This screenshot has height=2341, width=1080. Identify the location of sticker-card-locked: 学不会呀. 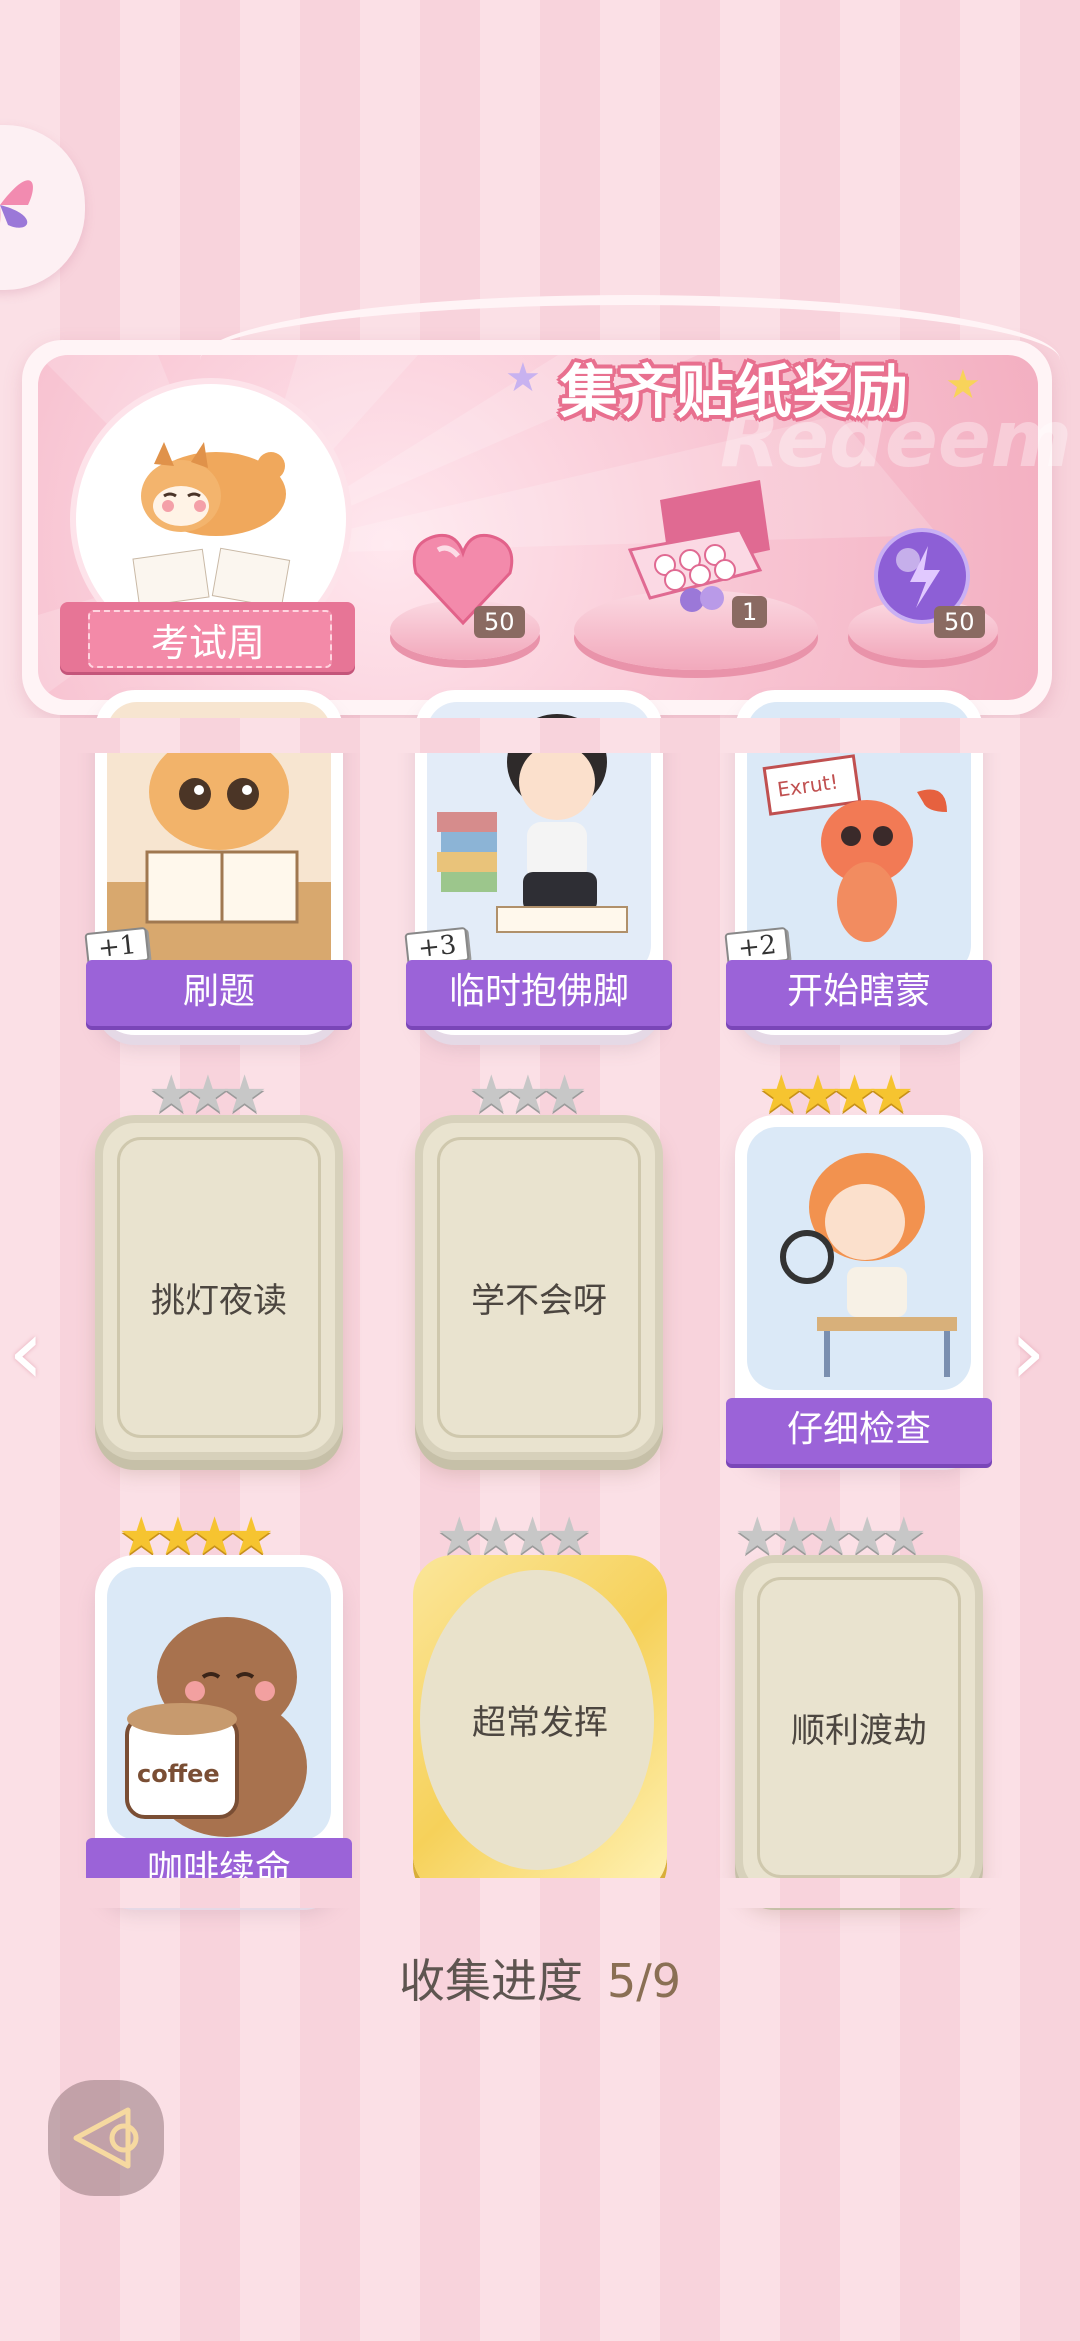
(539, 1287).